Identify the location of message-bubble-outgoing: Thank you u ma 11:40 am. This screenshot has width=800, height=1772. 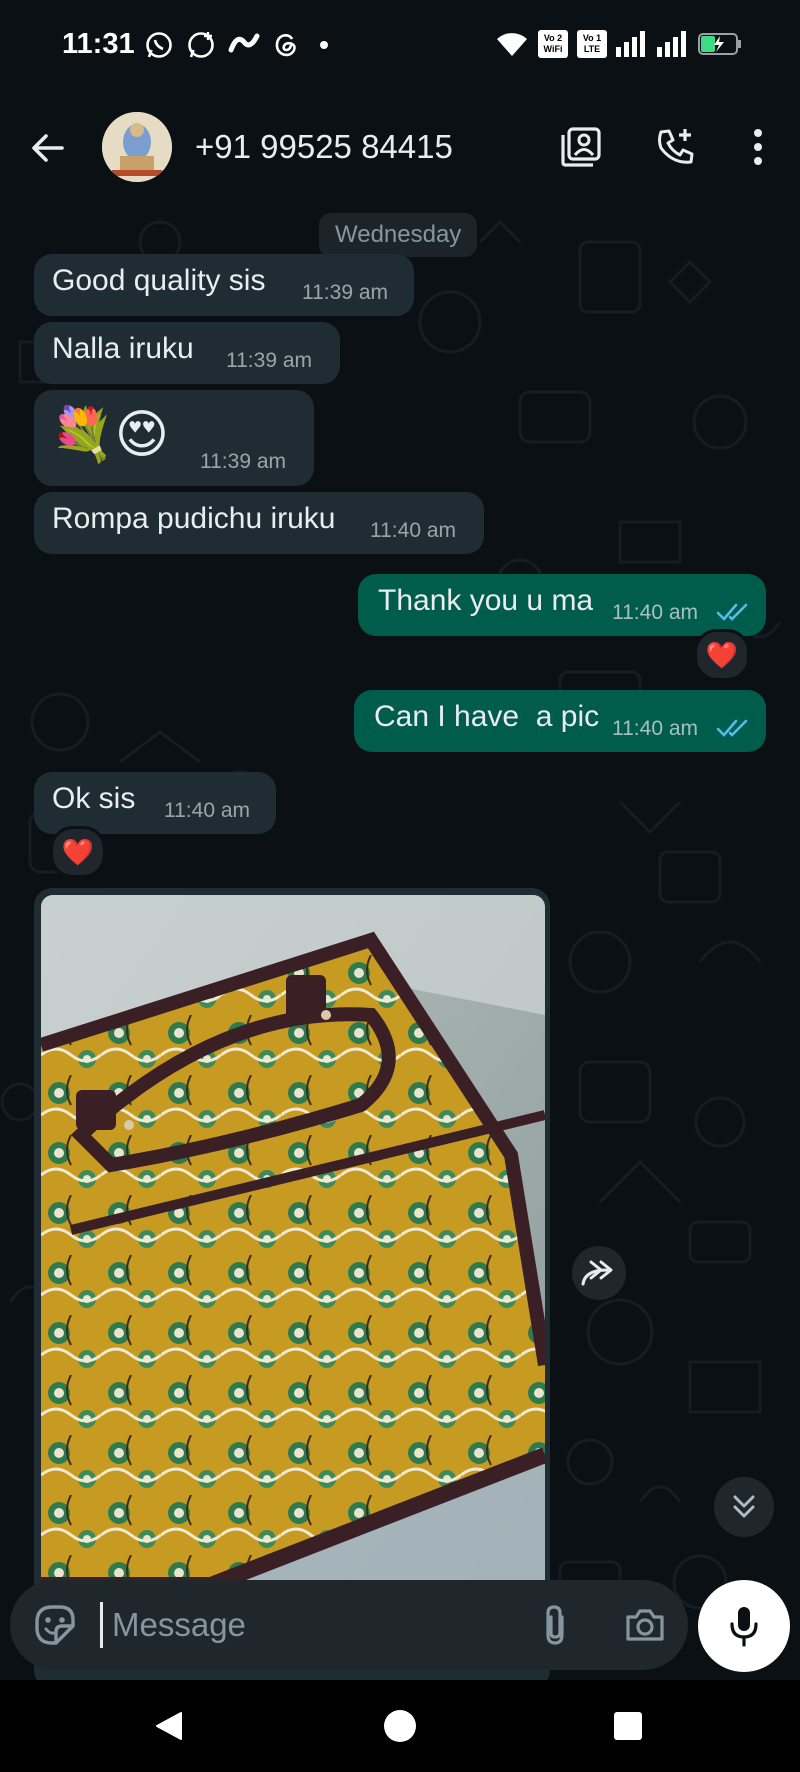
(562, 605).